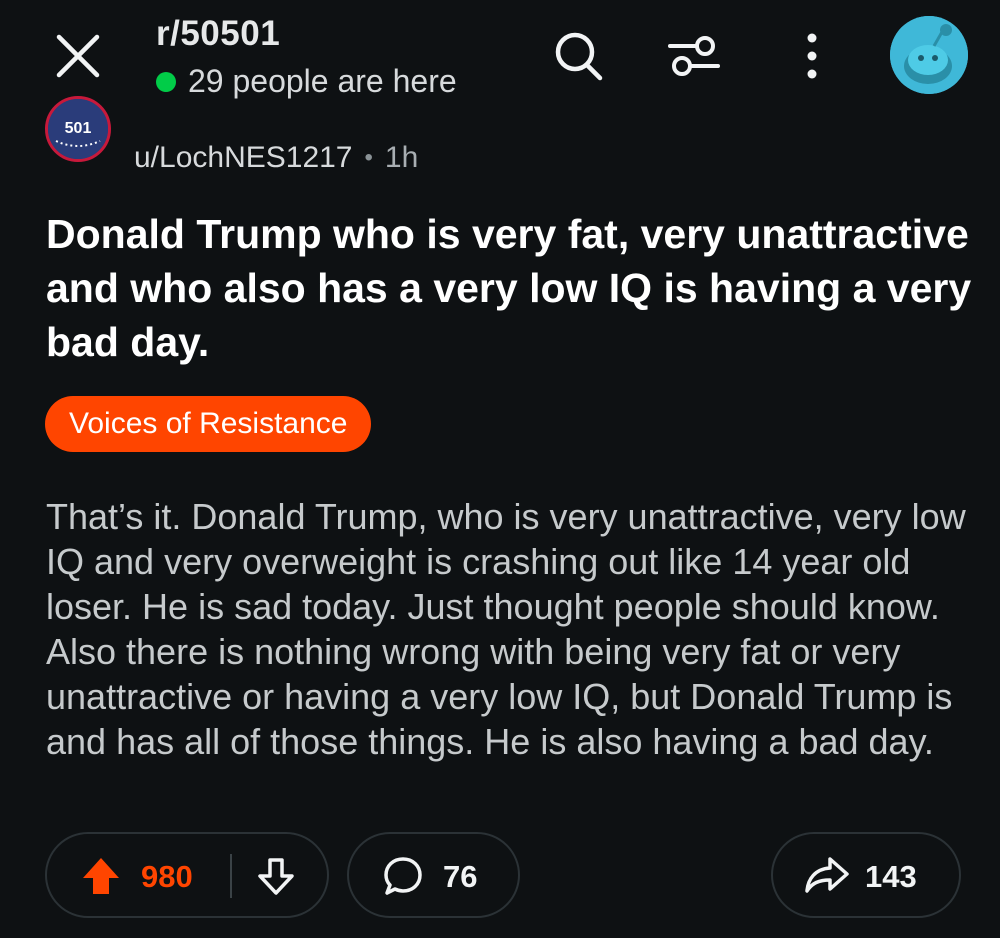 The image size is (1000, 938). What do you see at coordinates (460, 876) in the screenshot?
I see `comment-count: 76` at bounding box center [460, 876].